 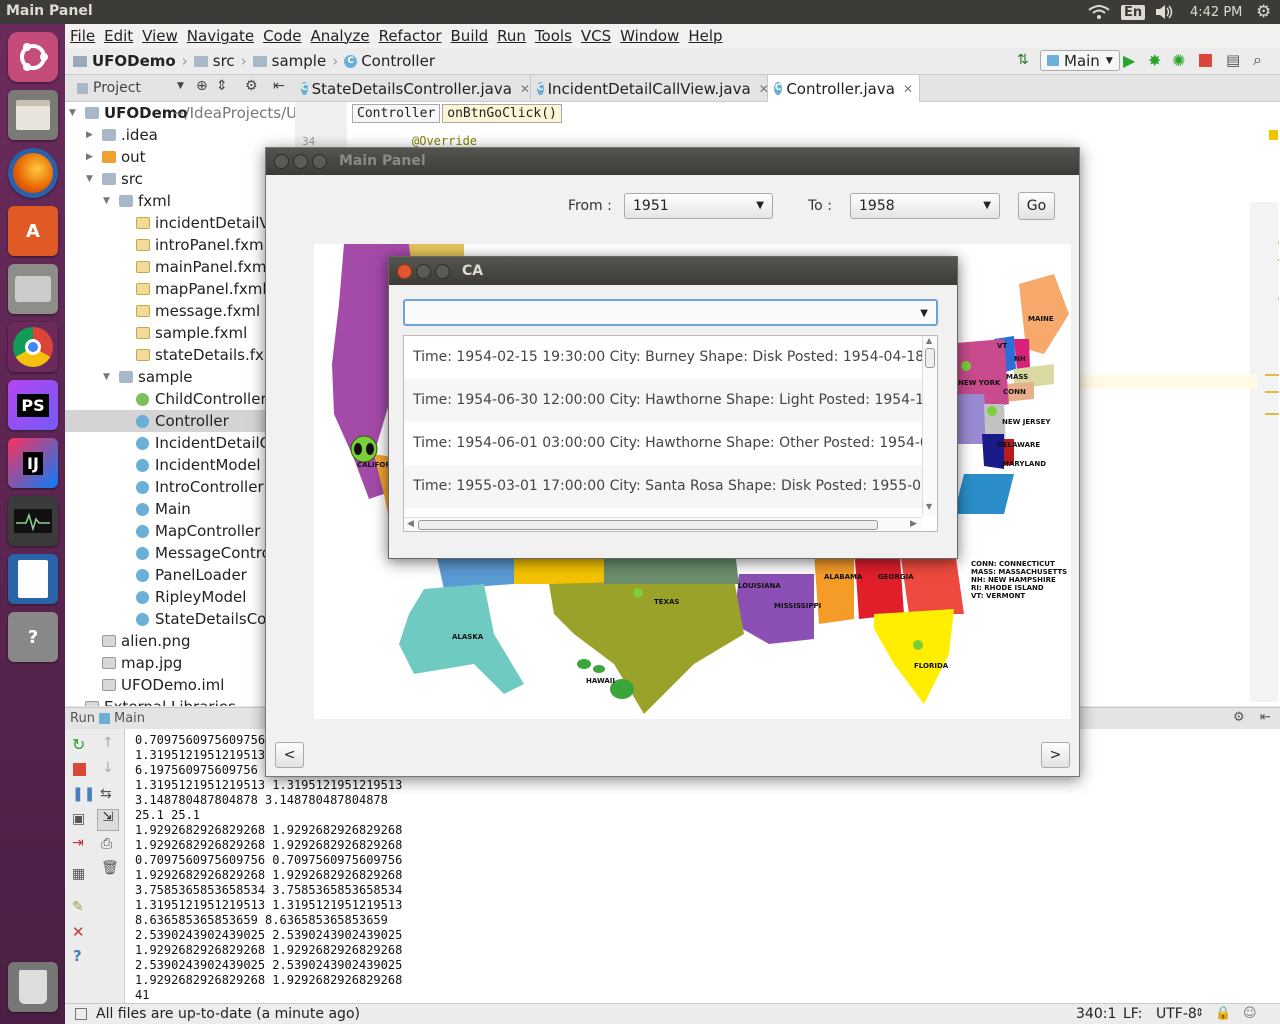 What do you see at coordinates (925, 206) in the screenshot?
I see `to-year-select: 1958 ▼` at bounding box center [925, 206].